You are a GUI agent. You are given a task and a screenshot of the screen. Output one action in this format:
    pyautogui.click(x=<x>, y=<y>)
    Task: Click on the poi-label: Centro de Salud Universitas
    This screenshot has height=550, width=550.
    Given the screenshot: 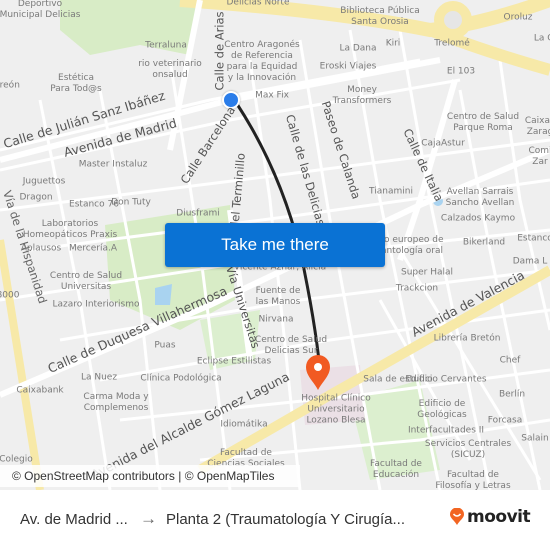 What is the action you would take?
    pyautogui.click(x=86, y=282)
    